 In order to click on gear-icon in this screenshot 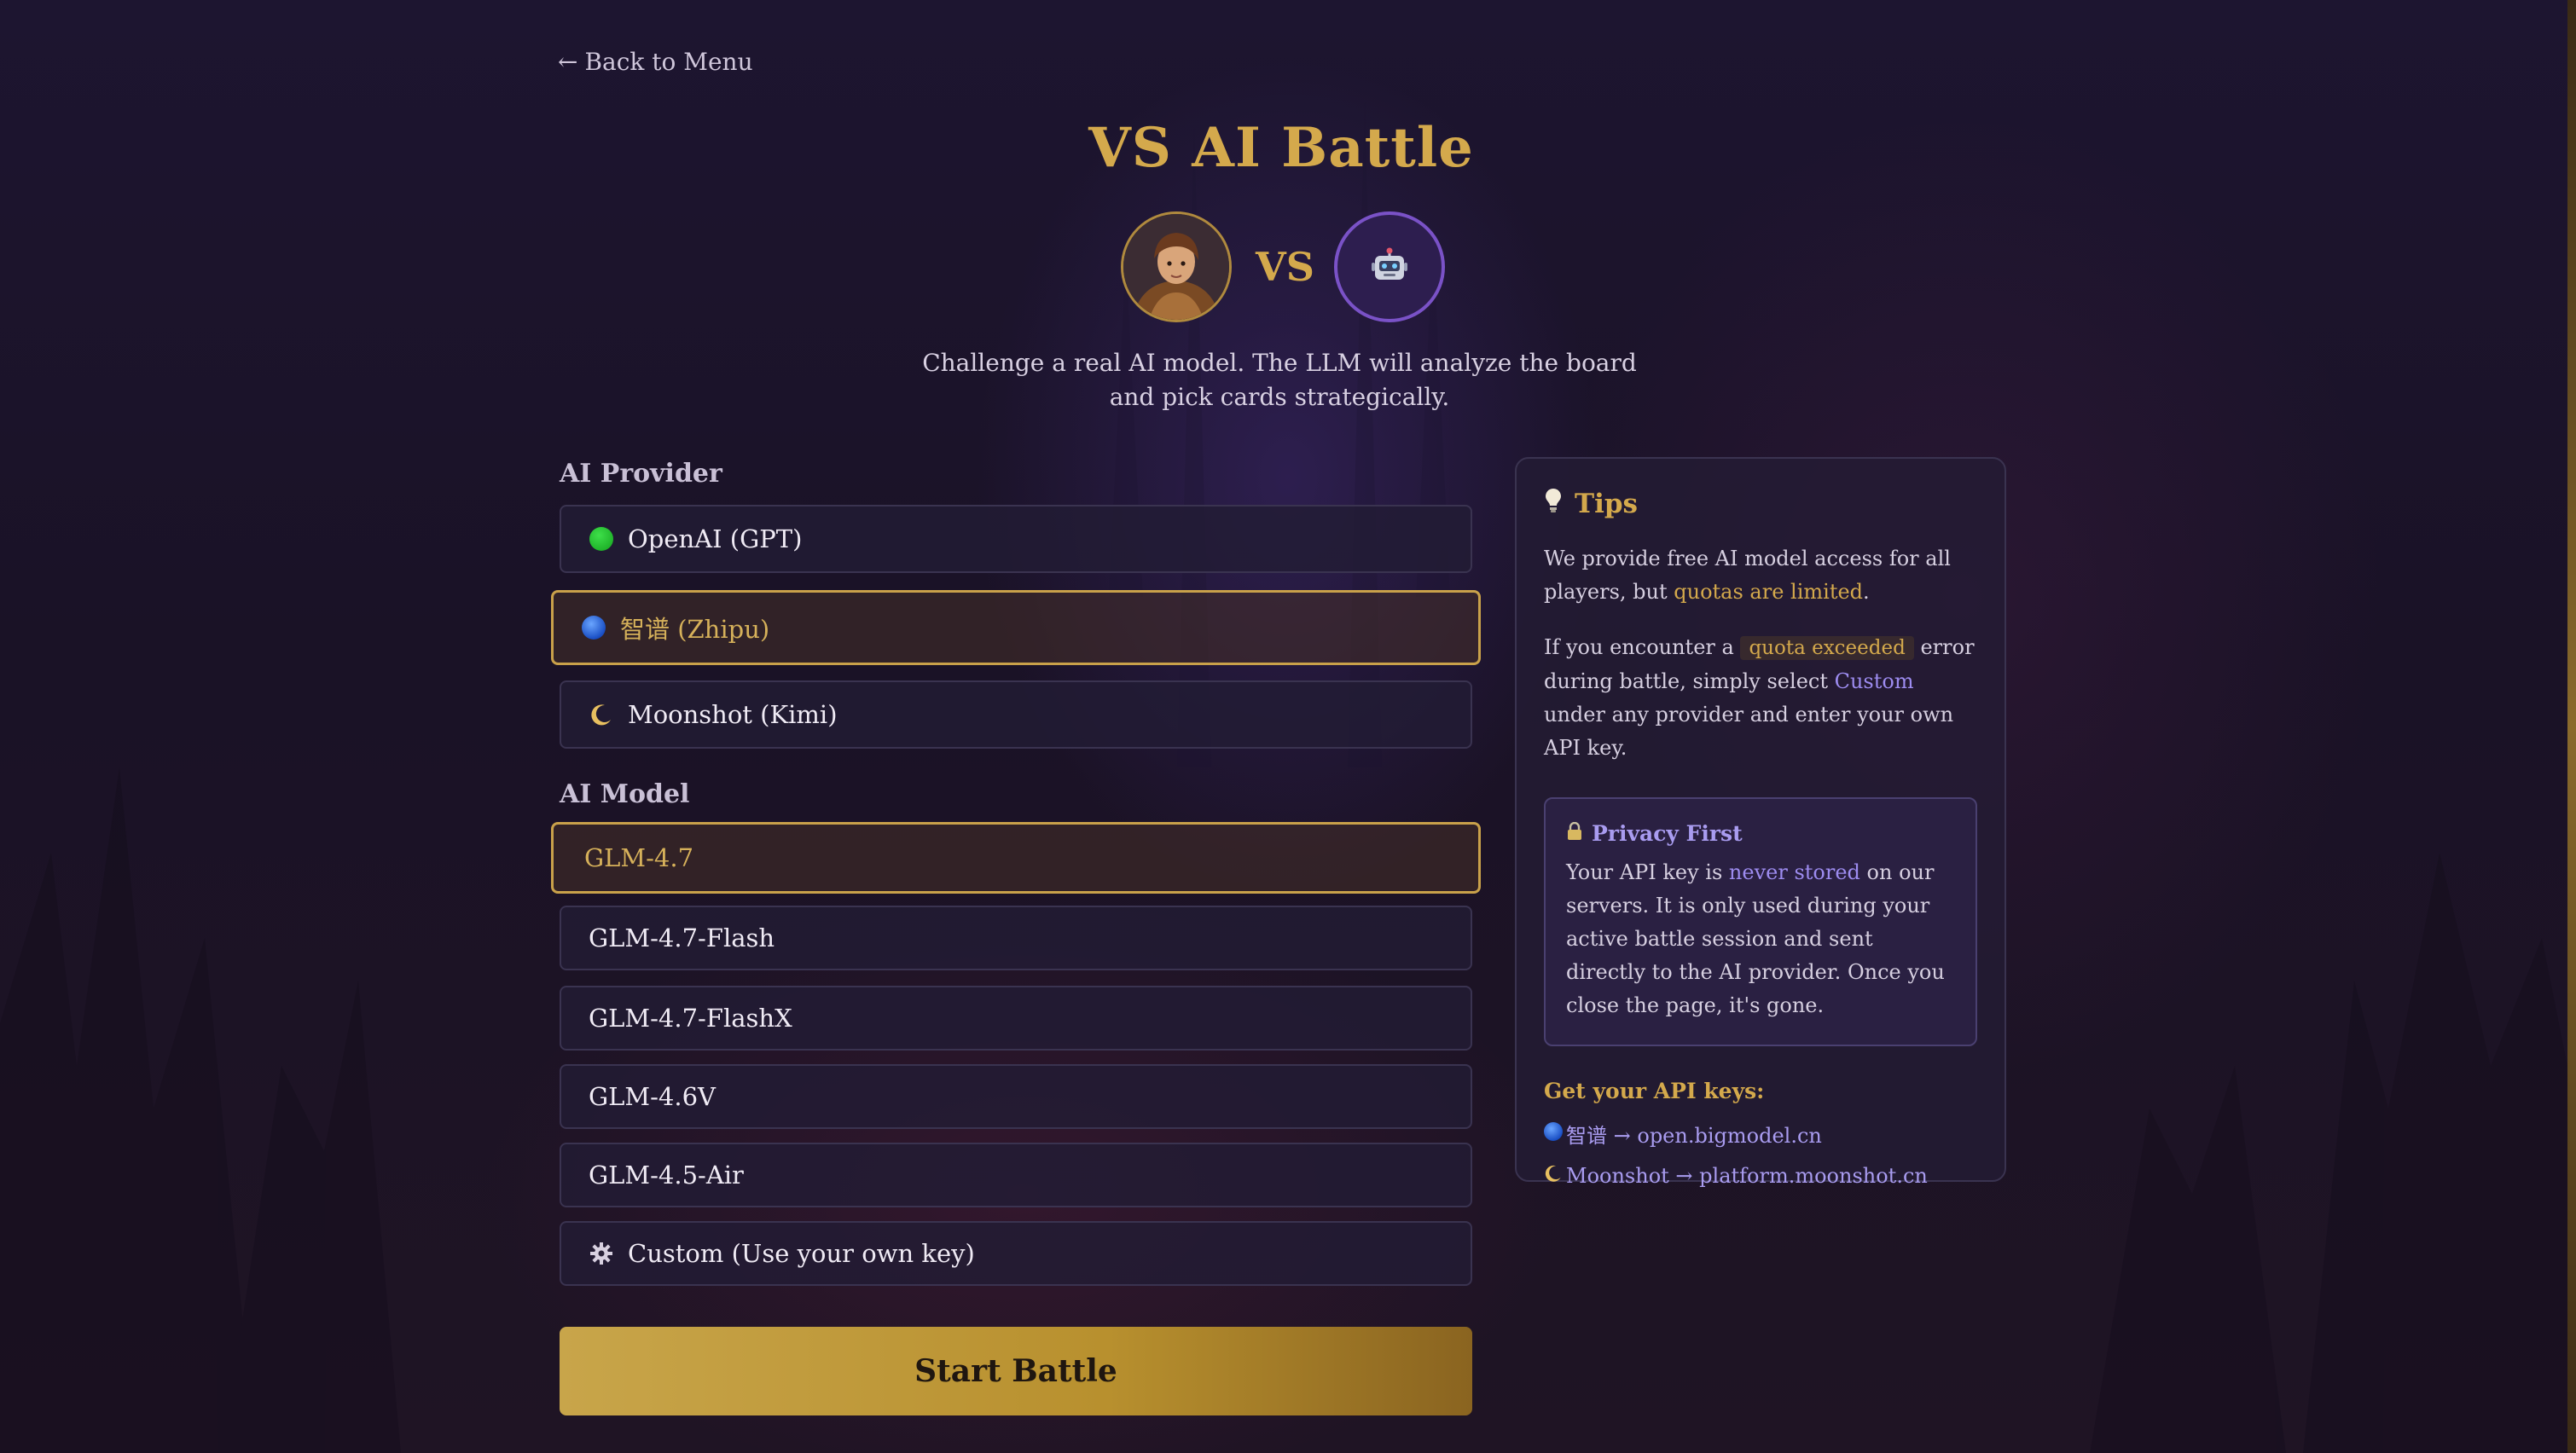, I will do `click(601, 1253)`.